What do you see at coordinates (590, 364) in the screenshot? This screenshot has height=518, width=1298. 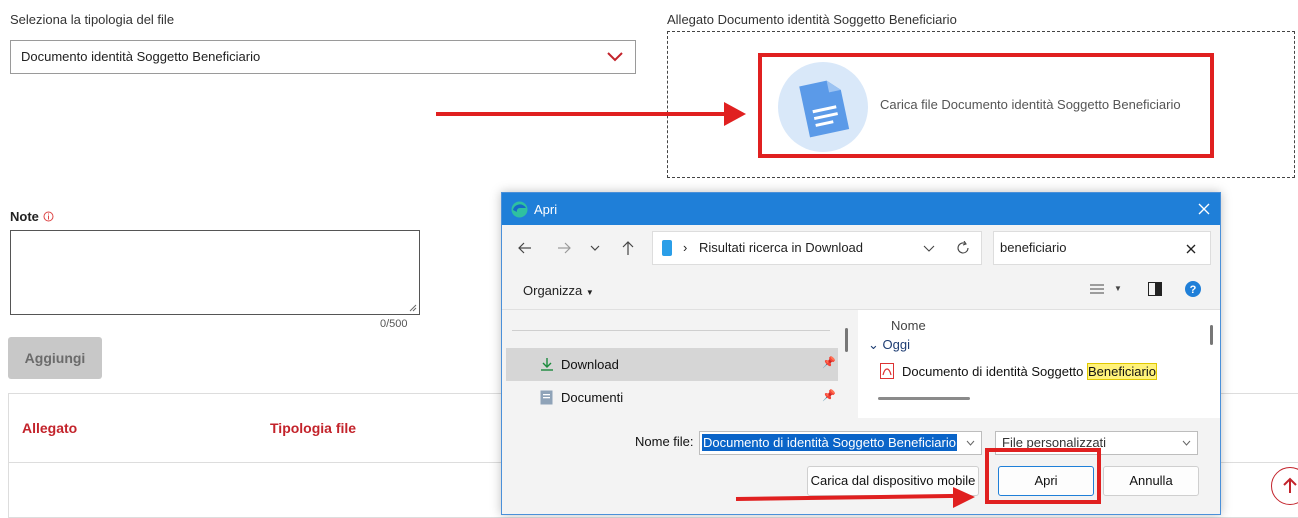 I see `sidebar-item-label: Download` at bounding box center [590, 364].